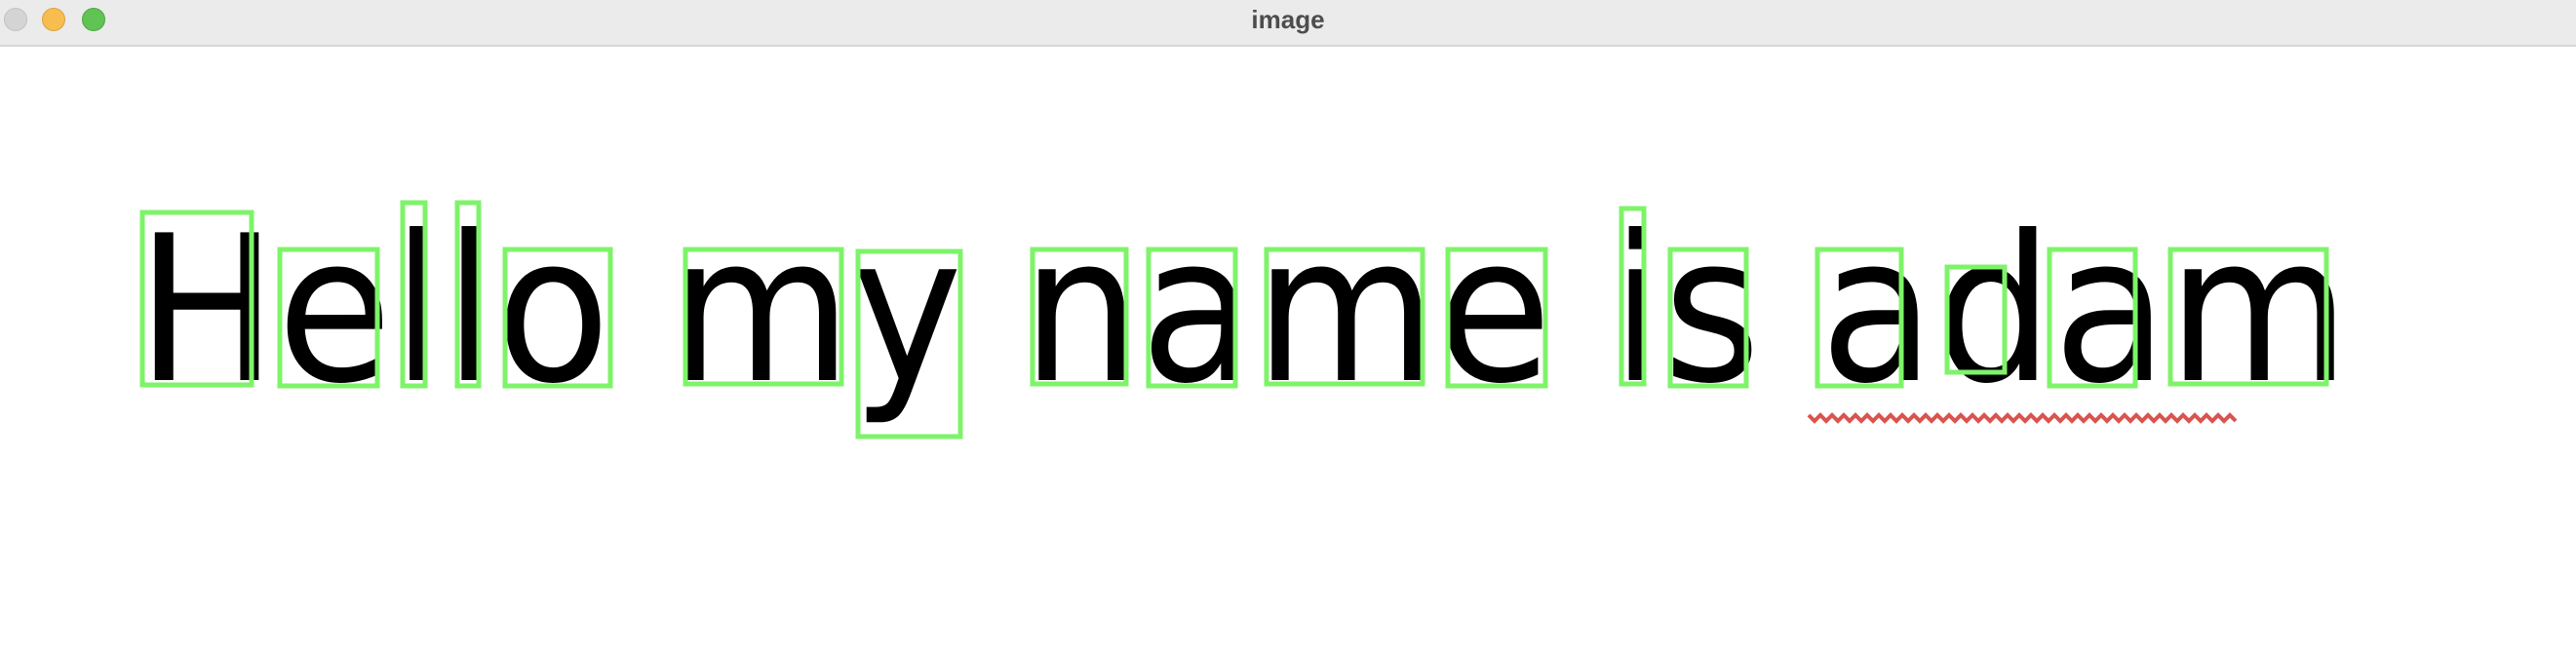  What do you see at coordinates (1288, 19) in the screenshot?
I see `window-title: image` at bounding box center [1288, 19].